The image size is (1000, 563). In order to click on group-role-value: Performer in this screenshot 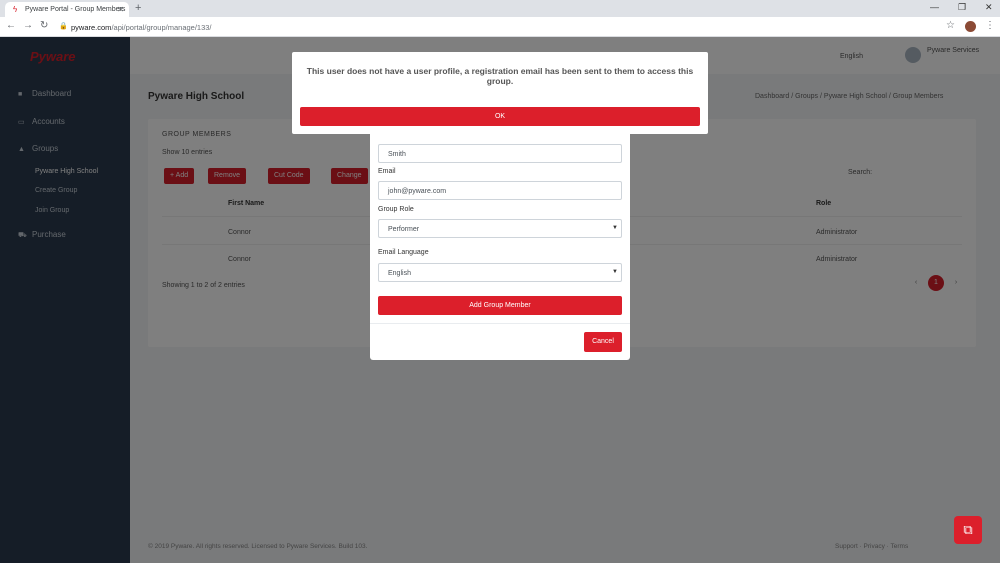, I will do `click(404, 229)`.